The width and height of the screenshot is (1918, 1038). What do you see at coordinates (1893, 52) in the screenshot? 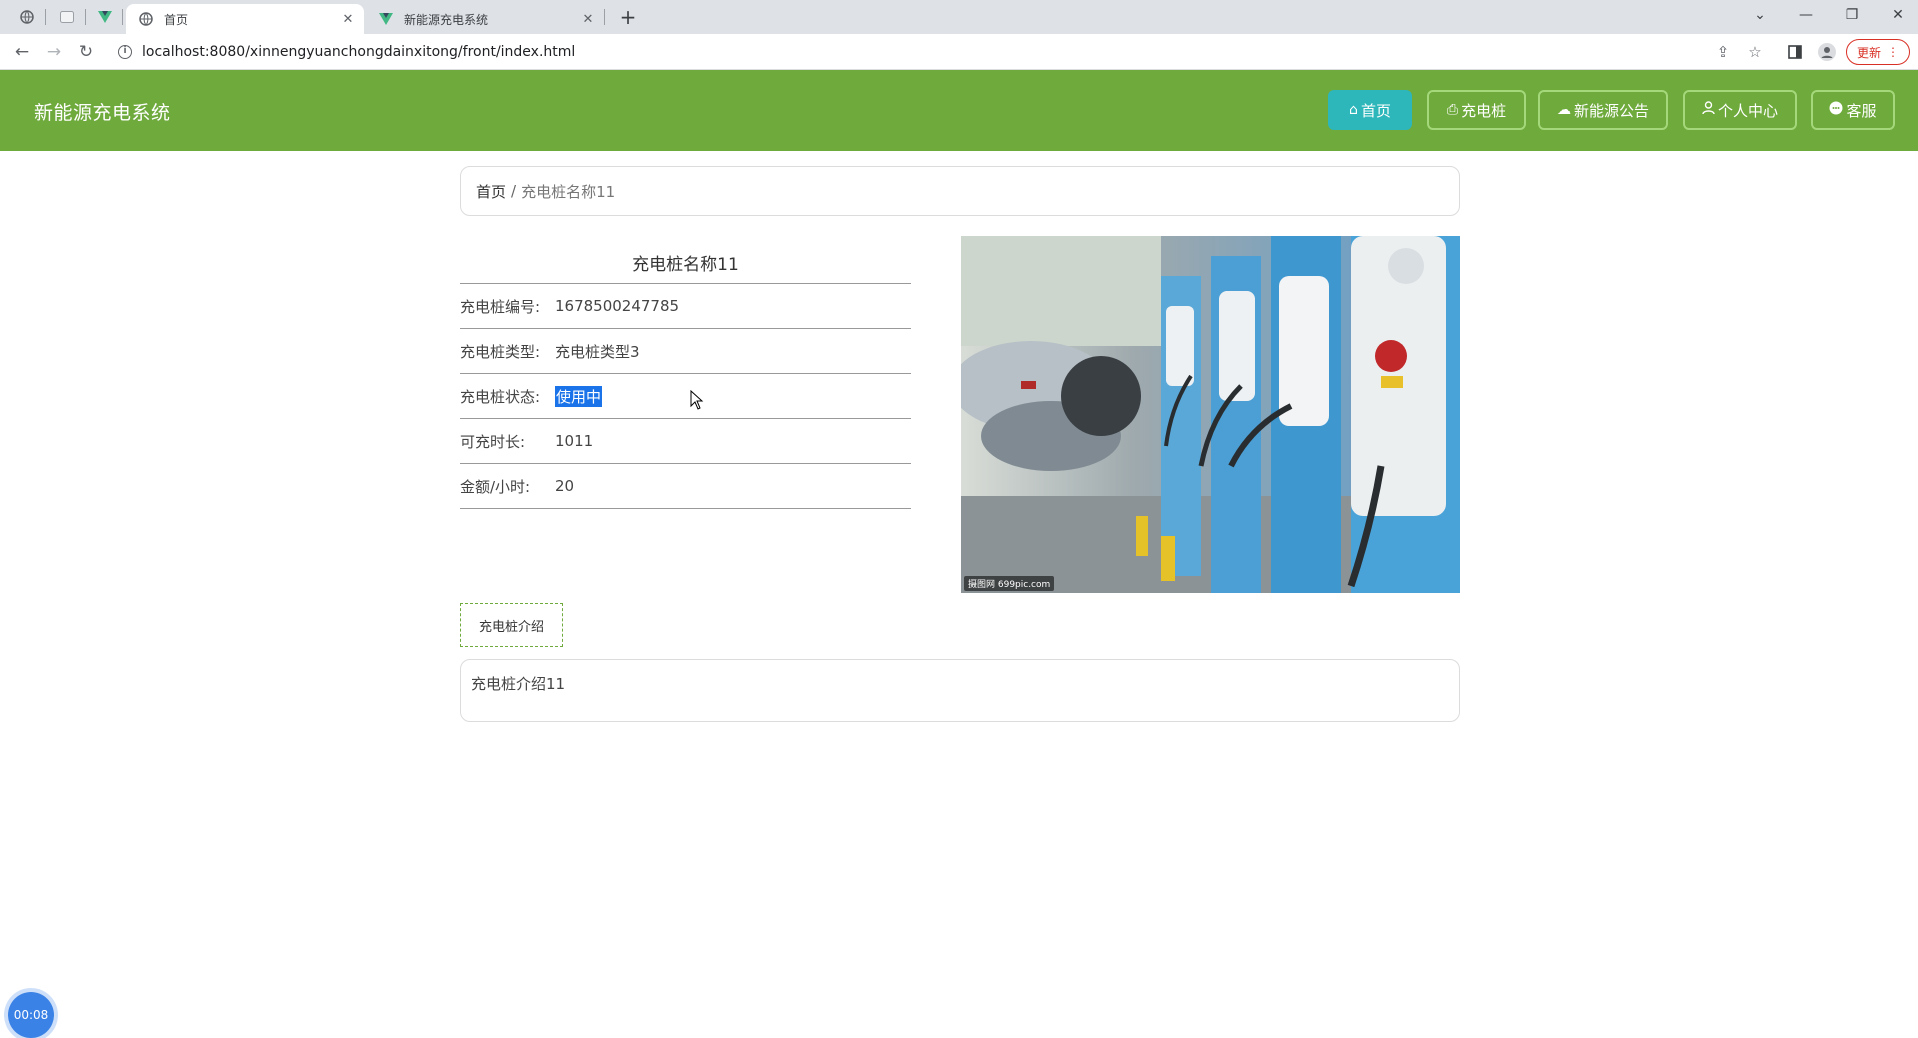
I see `more-icon: ⋮` at bounding box center [1893, 52].